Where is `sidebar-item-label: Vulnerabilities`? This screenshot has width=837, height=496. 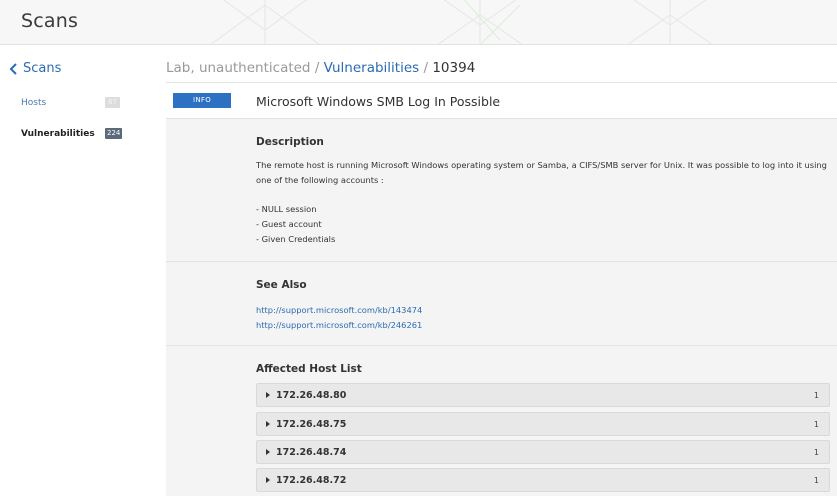 sidebar-item-label: Vulnerabilities is located at coordinates (58, 134).